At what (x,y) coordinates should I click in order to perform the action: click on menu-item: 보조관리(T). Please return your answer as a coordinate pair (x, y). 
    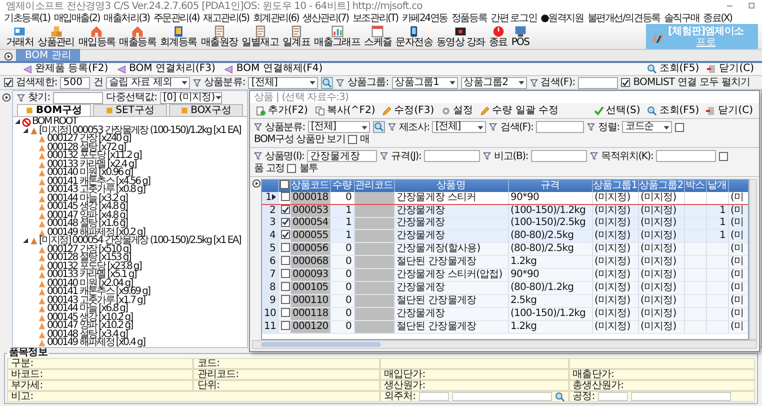
    Looking at the image, I should click on (375, 18).